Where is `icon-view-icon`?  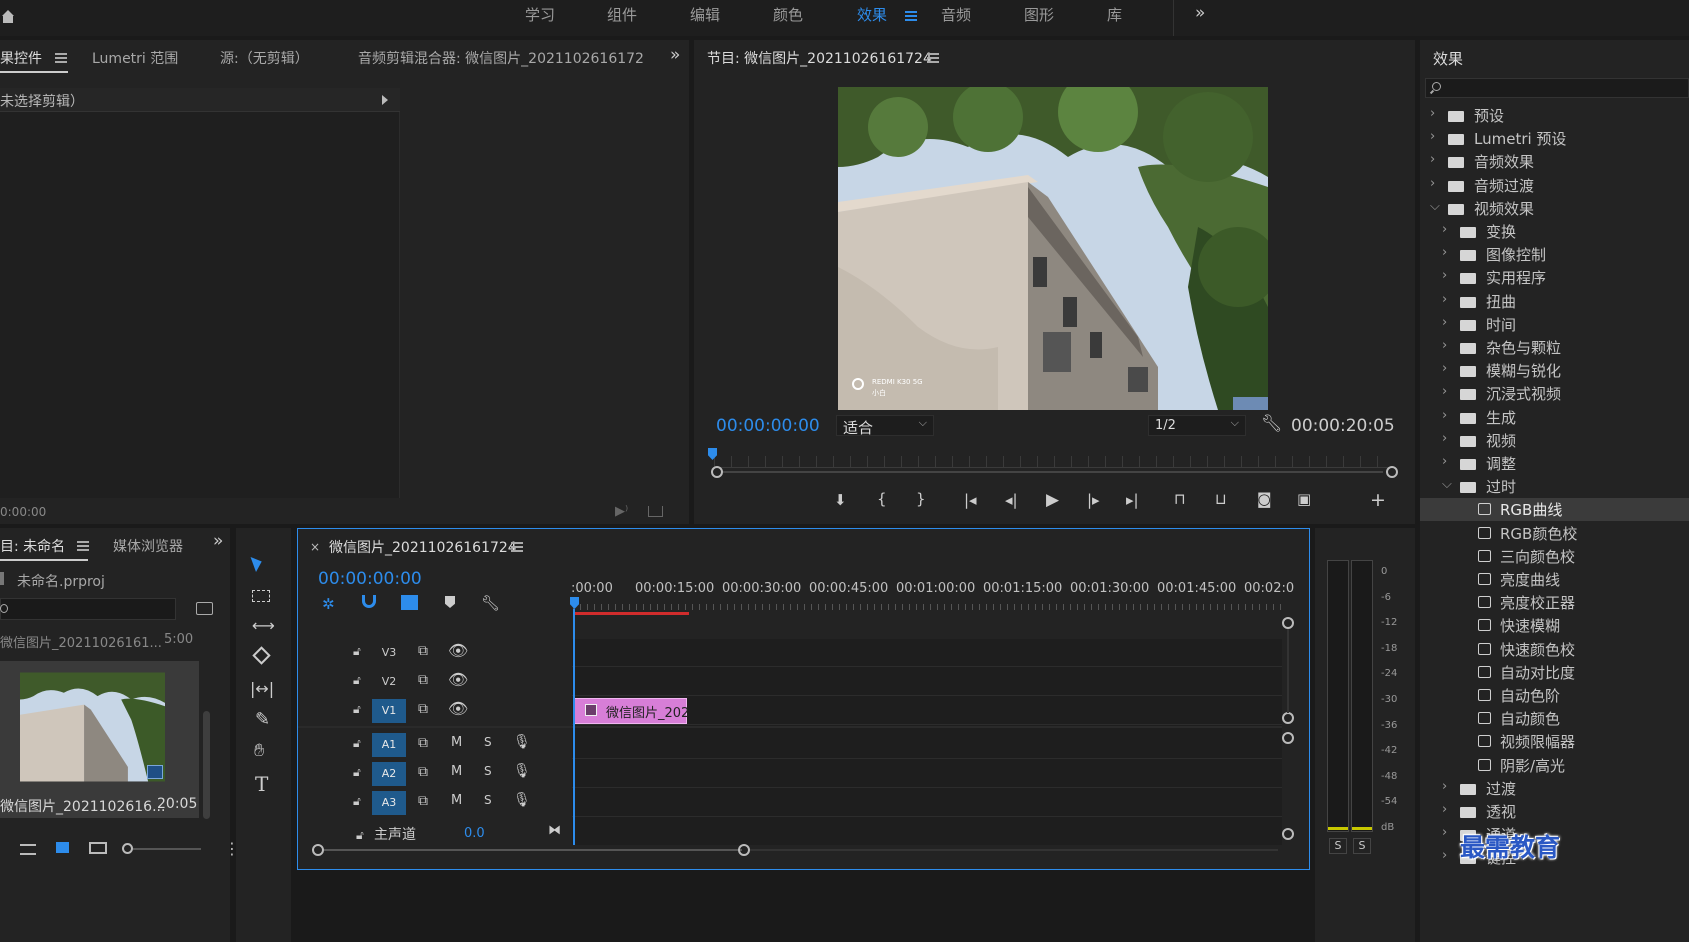 icon-view-icon is located at coordinates (62, 847).